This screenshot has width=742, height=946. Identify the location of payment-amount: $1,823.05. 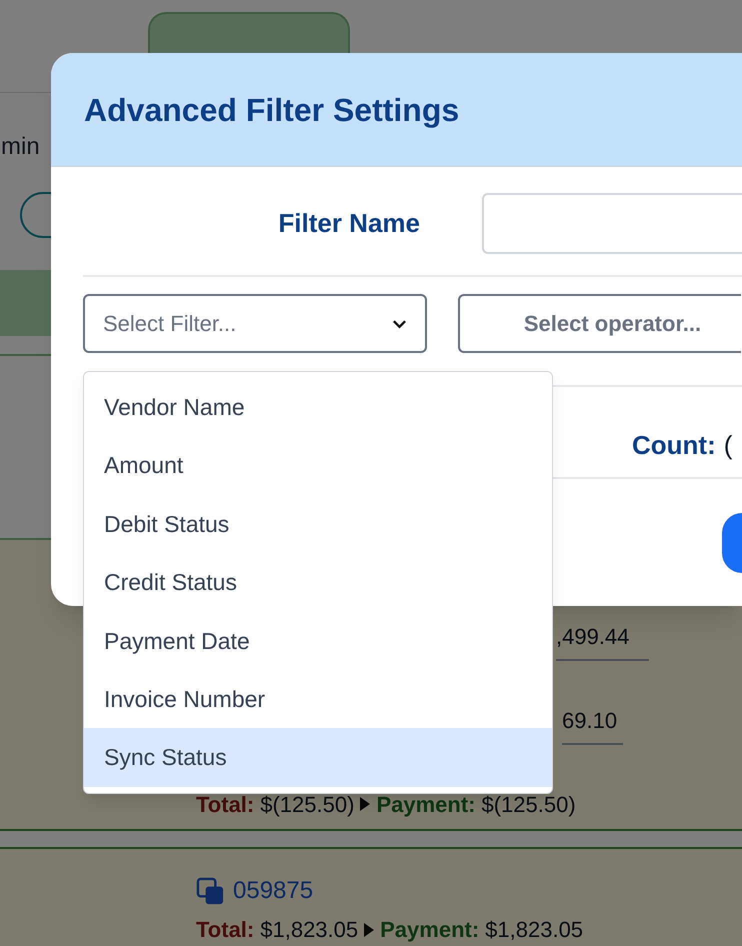
(534, 930).